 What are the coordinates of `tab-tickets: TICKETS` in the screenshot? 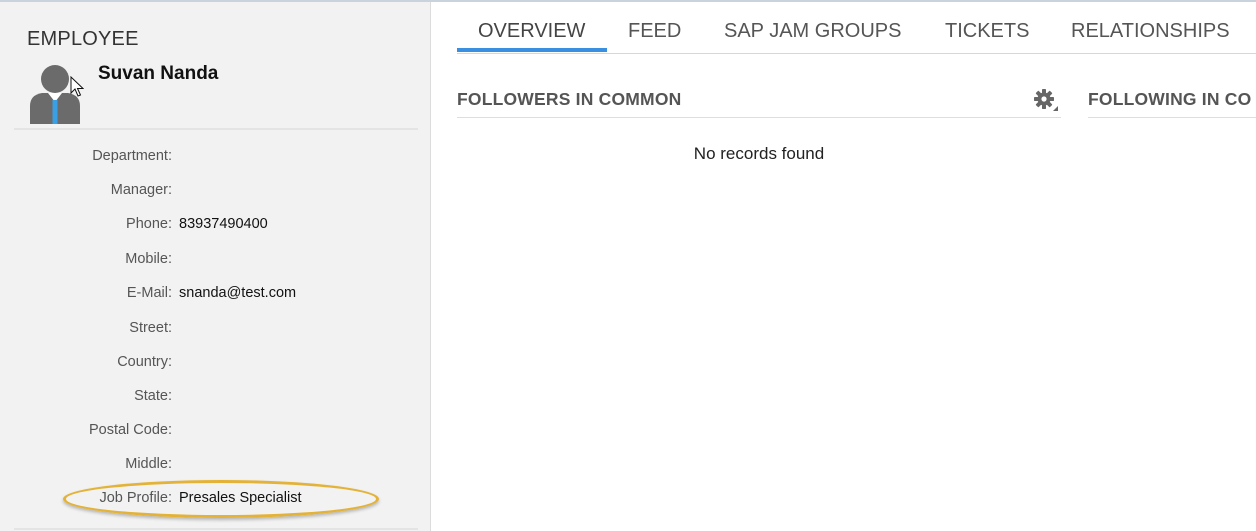 It's located at (987, 31).